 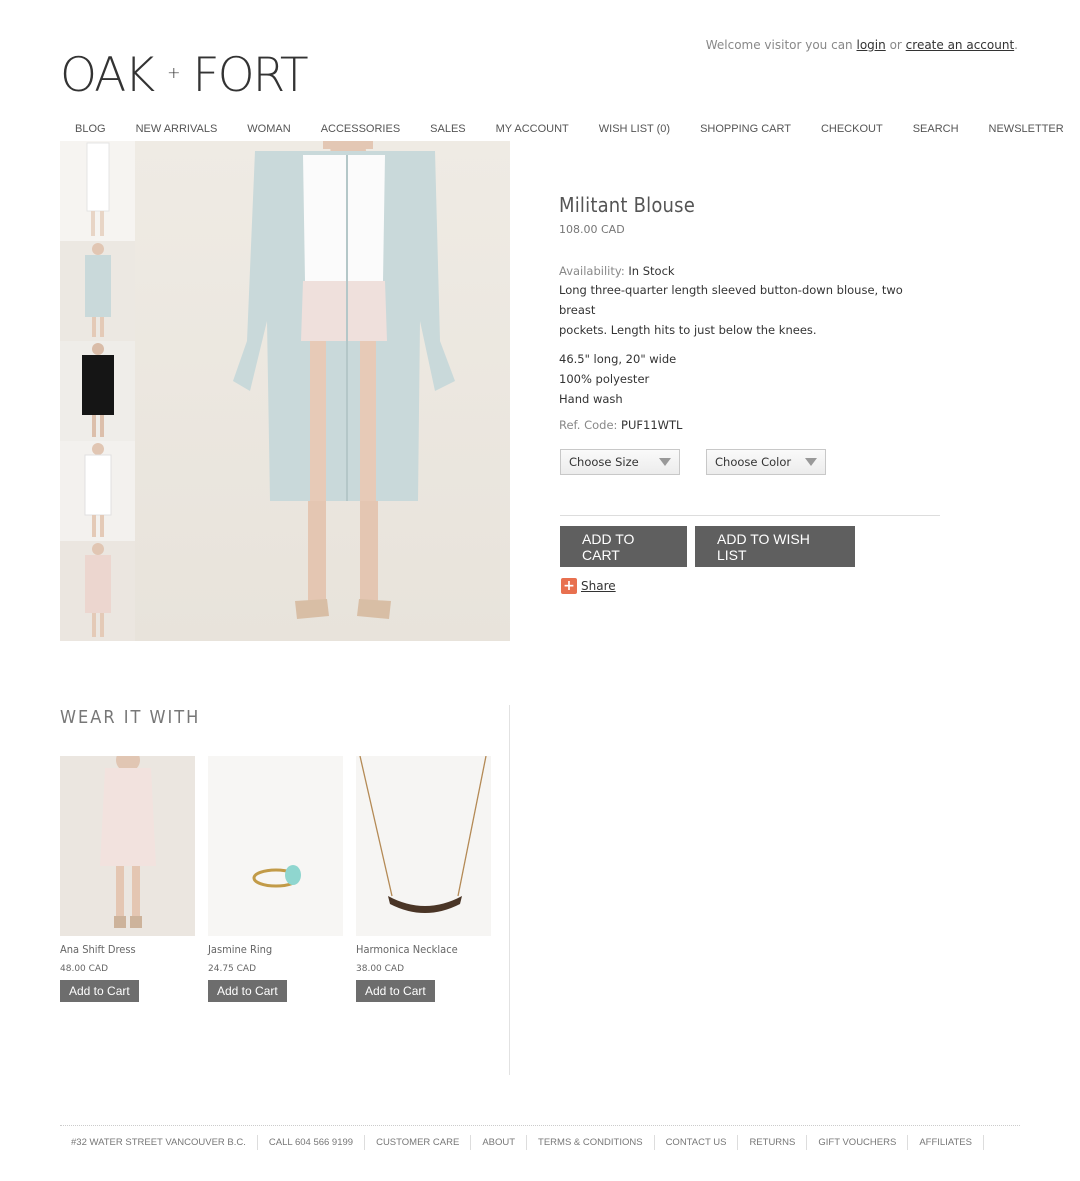 I want to click on product-price: 108.00 CAD, so click(x=592, y=229).